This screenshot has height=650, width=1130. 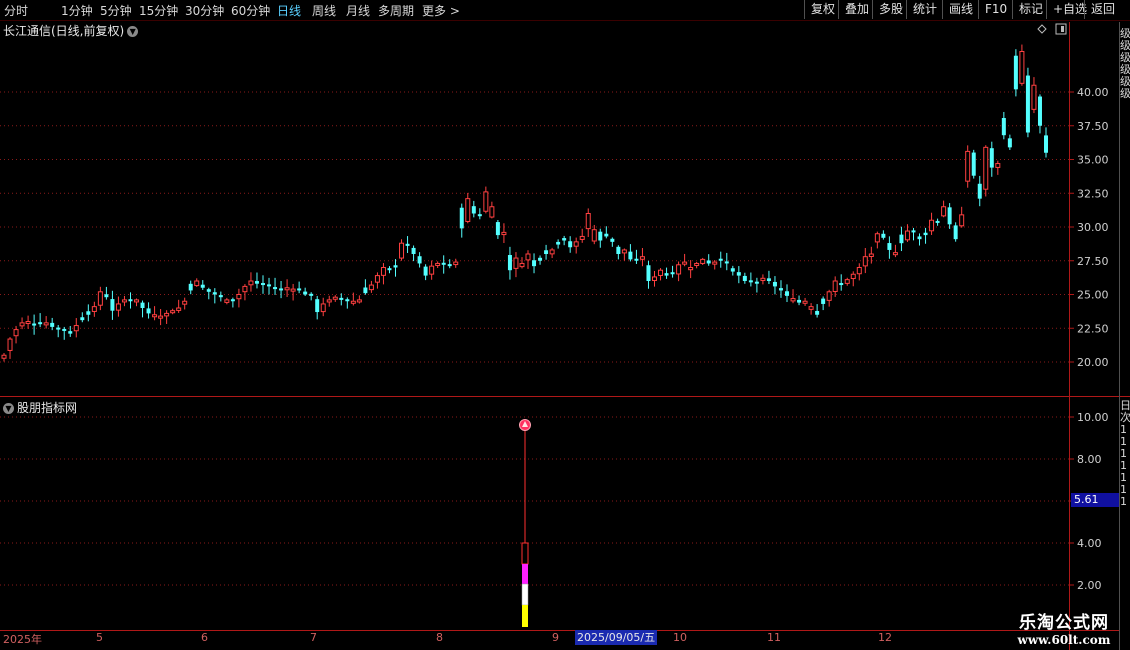 What do you see at coordinates (204, 637) in the screenshot?
I see `date-label: 6` at bounding box center [204, 637].